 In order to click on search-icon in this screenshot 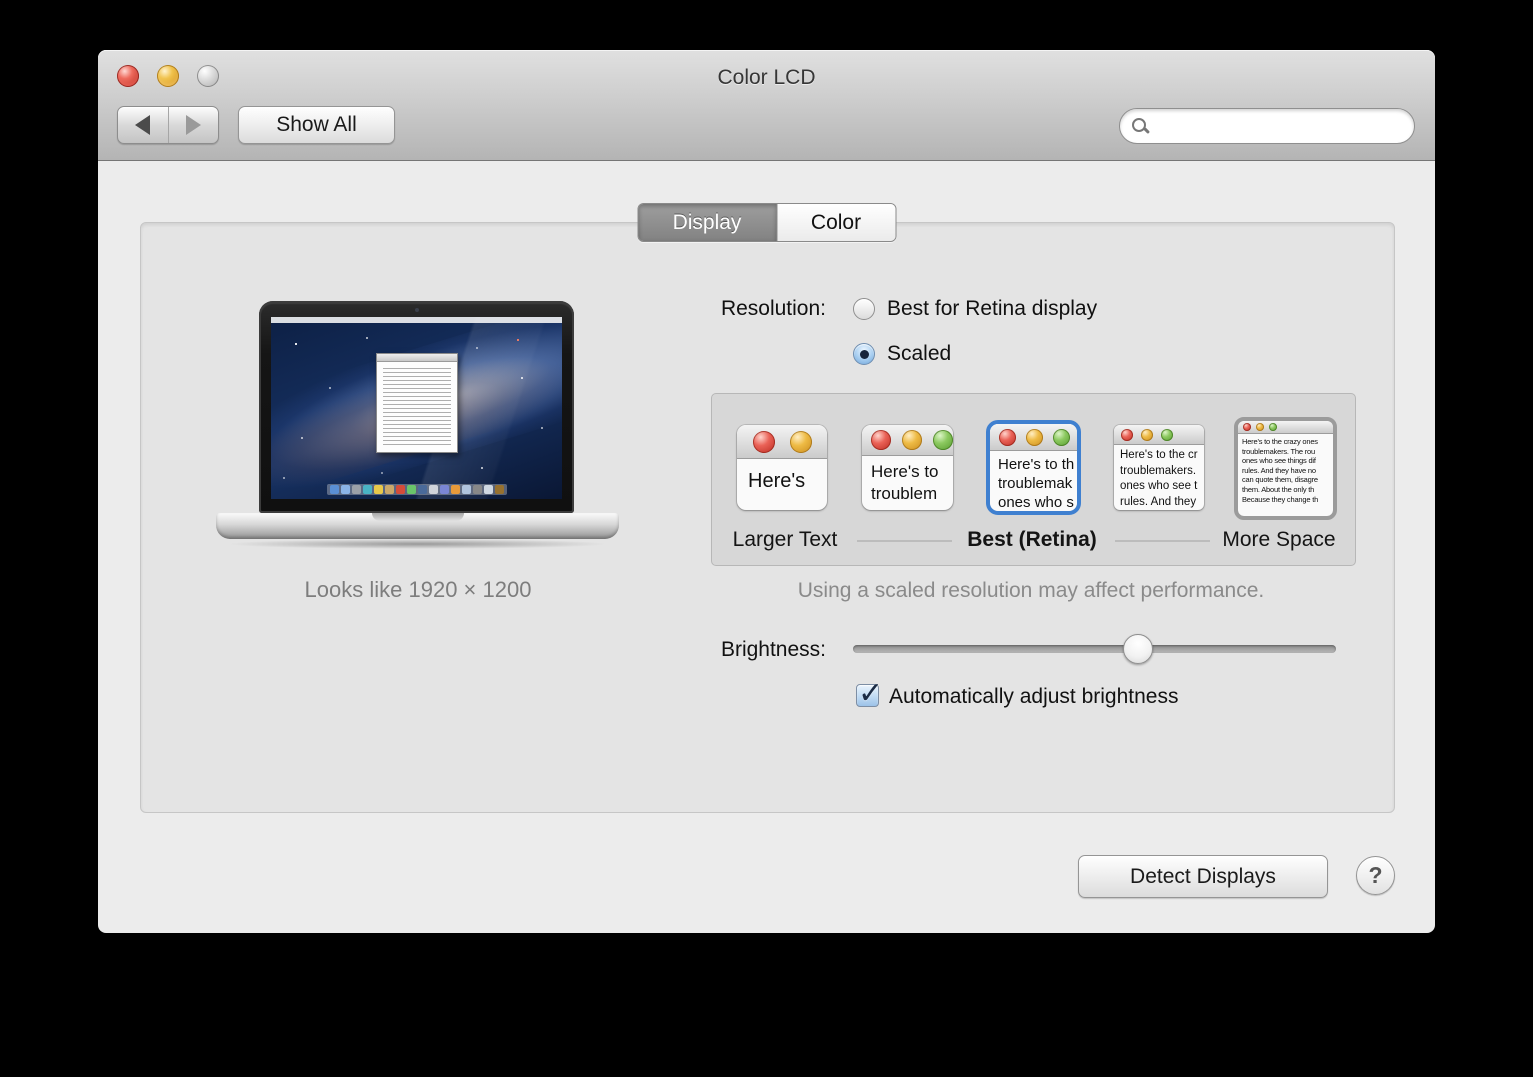, I will do `click(1141, 126)`.